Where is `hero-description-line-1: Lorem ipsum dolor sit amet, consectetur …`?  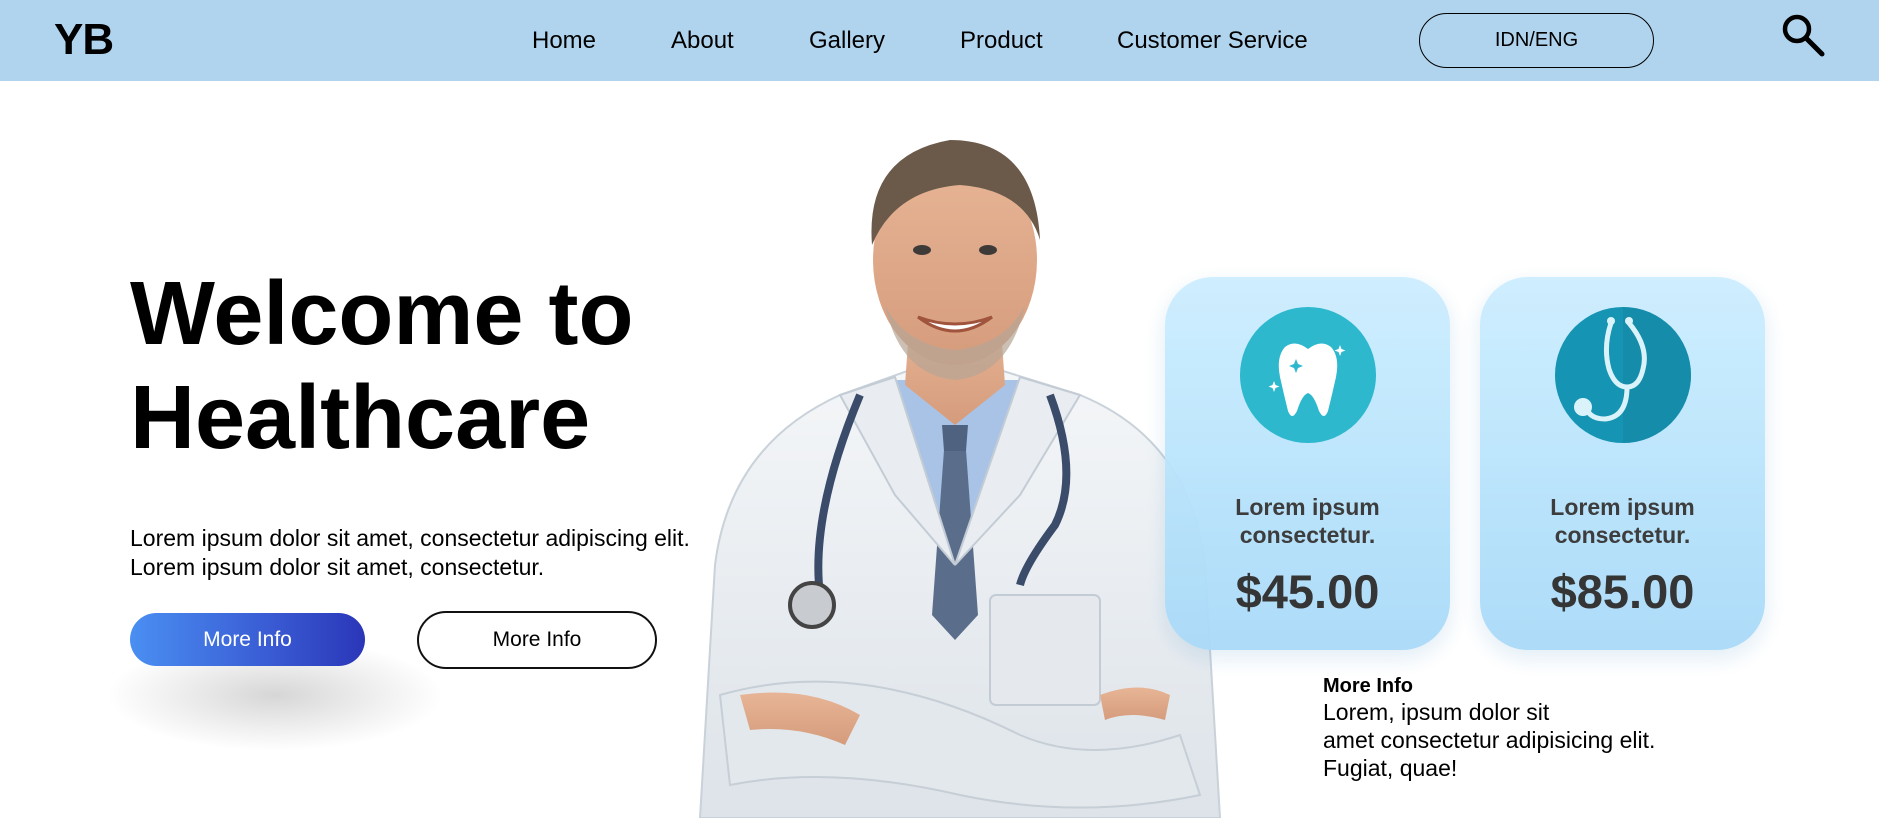
hero-description-line-1: Lorem ipsum dolor sit amet, consectetur … is located at coordinates (410, 538).